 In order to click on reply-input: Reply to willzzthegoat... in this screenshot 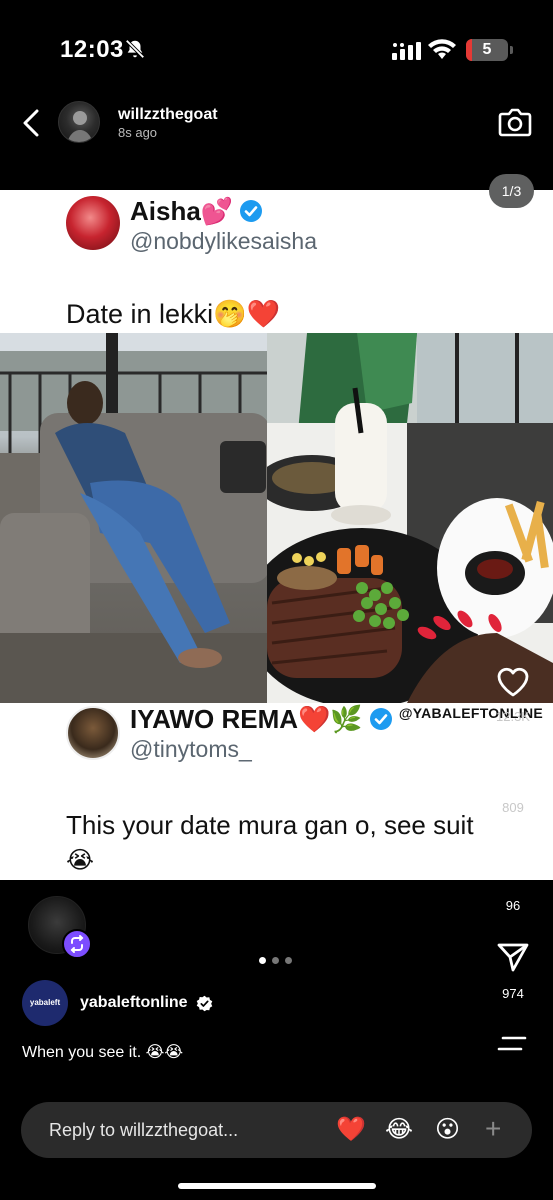, I will do `click(143, 1130)`.